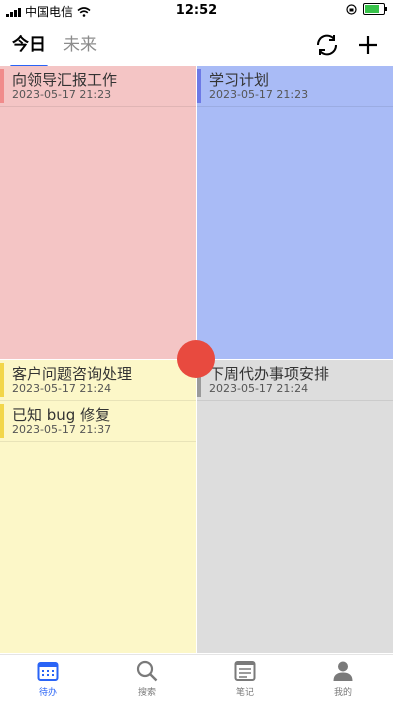 The height and width of the screenshot is (701, 393). I want to click on task-title: 客户问题咨询处理, so click(72, 374).